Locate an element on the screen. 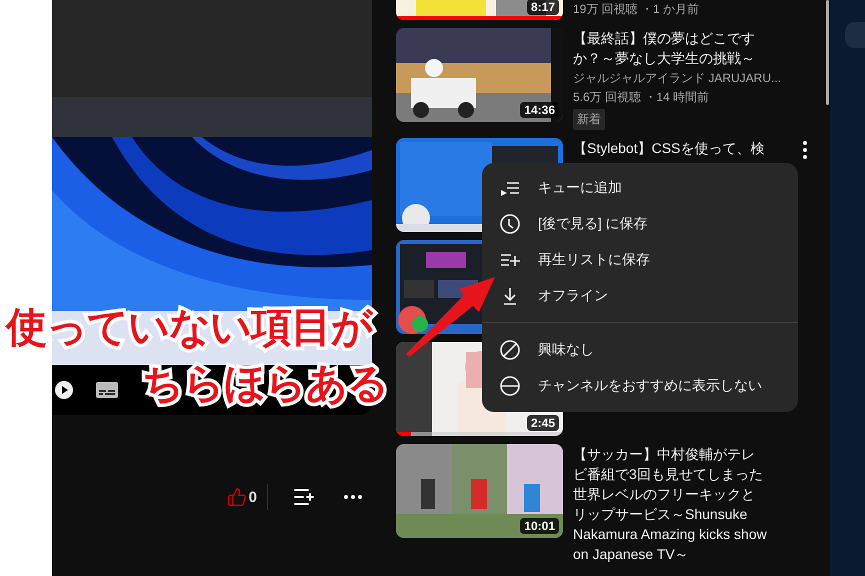  clock-icon is located at coordinates (510, 224).